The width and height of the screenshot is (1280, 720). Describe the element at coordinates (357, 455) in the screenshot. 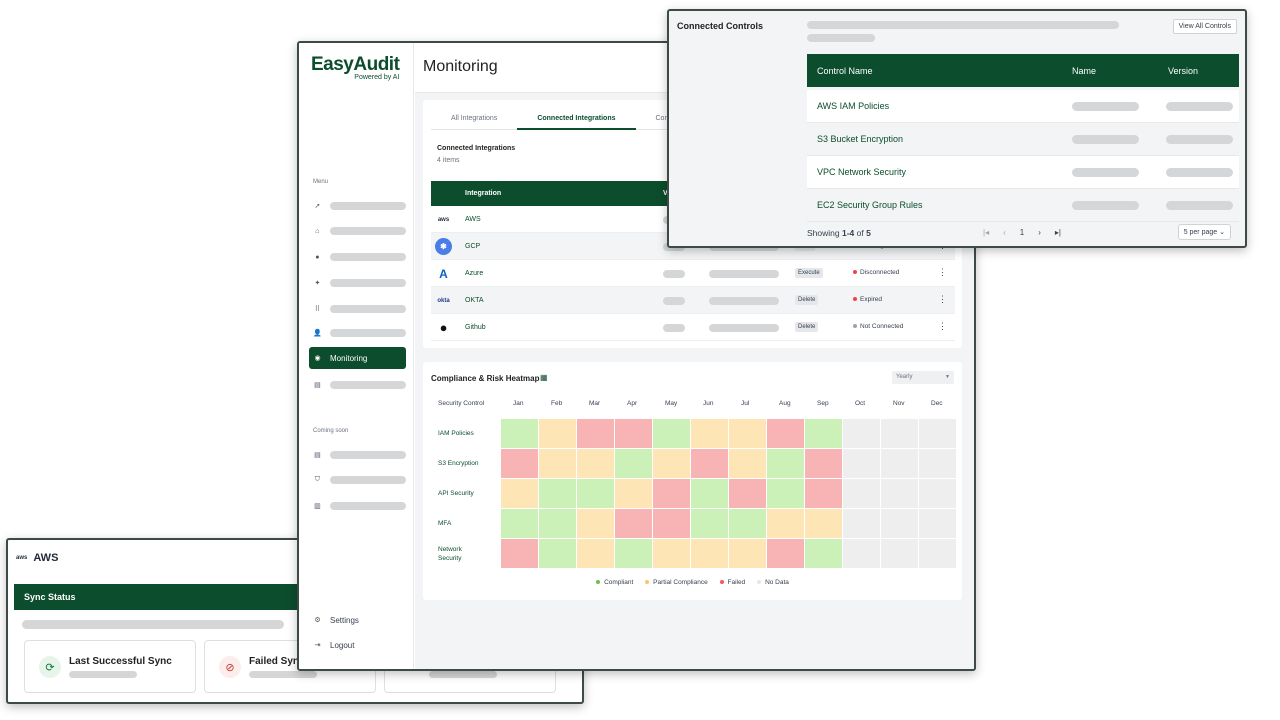

I see `sidebar-soon-item-1: ▤` at that location.